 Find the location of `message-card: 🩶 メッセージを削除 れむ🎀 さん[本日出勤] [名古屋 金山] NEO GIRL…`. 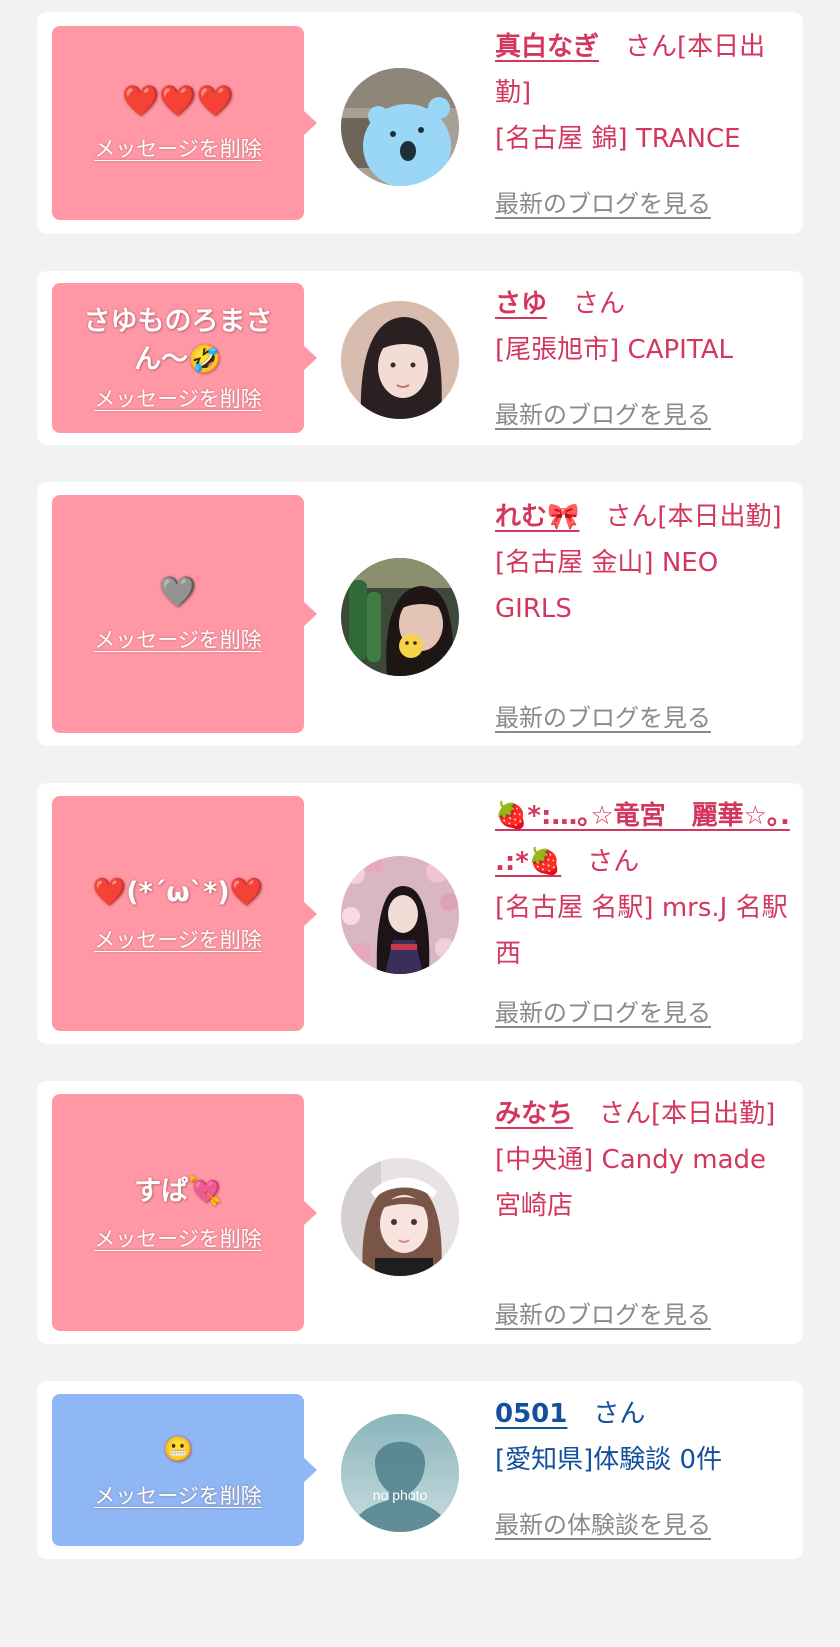

message-card: 🩶 メッセージを削除 れむ🎀 さん[本日出勤] [名古屋 金山] NEO GIRL… is located at coordinates (420, 614).